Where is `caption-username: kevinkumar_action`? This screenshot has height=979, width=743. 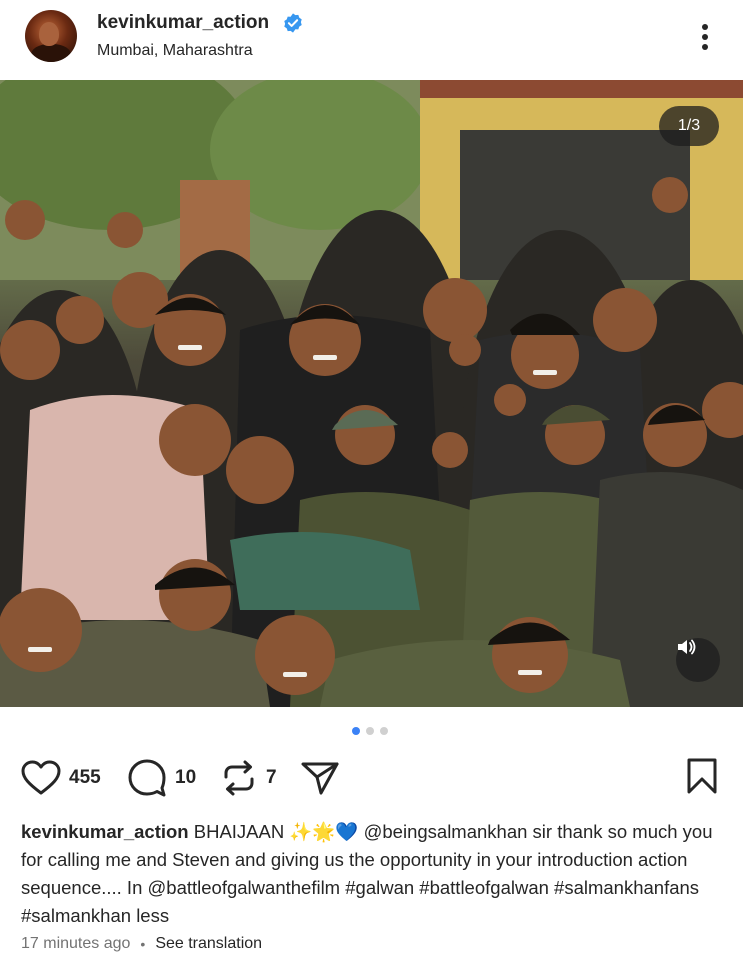
caption-username: kevinkumar_action is located at coordinates (105, 831).